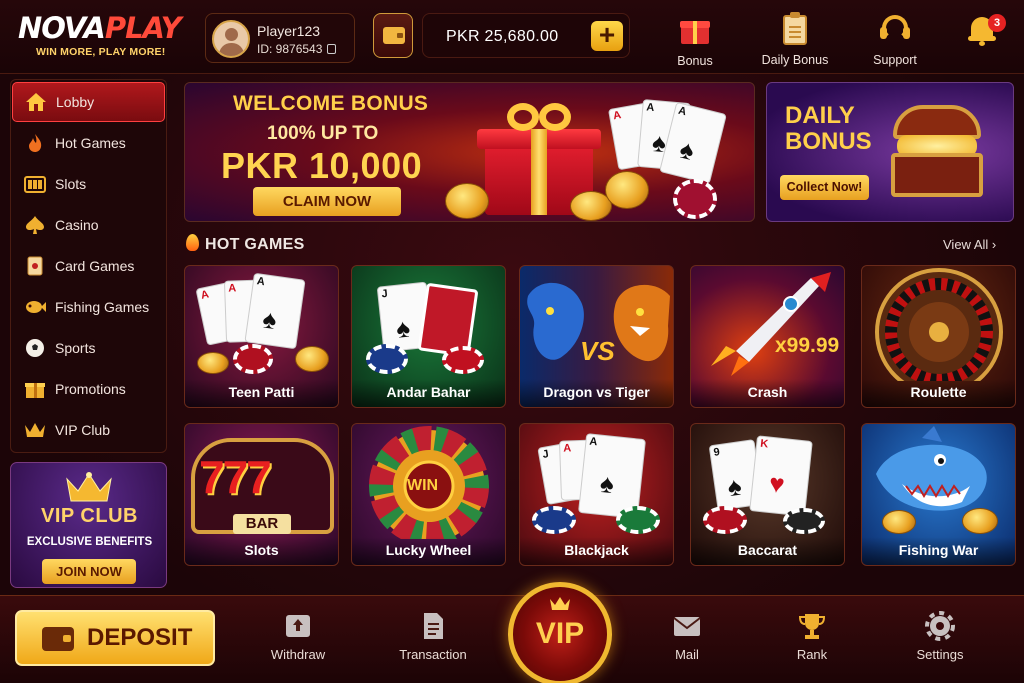 The height and width of the screenshot is (683, 1024). I want to click on game-tile-crash: x99.99 Crash, so click(767, 336).